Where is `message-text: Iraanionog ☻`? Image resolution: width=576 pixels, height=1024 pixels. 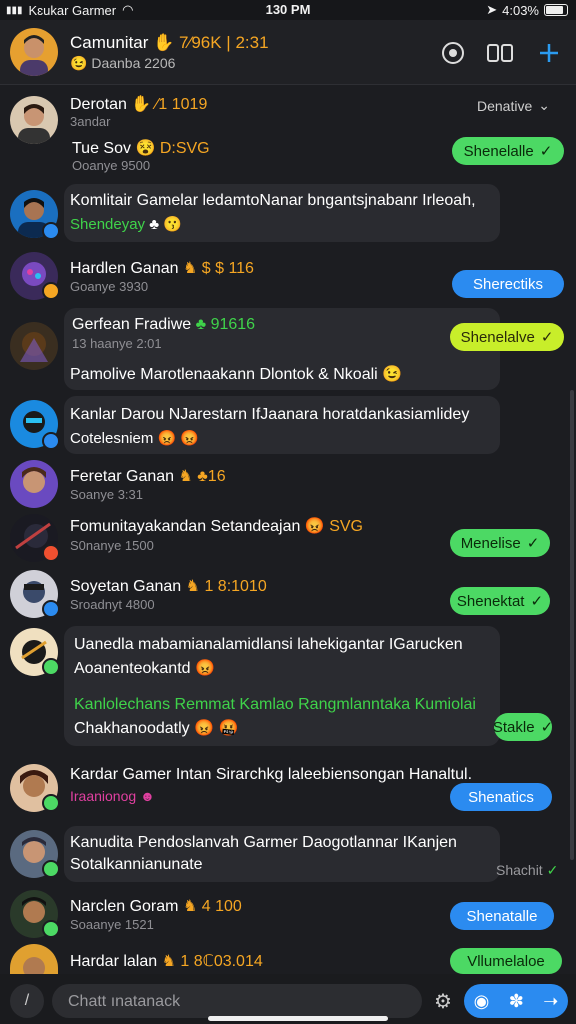
message-text: Iraanionog ☻ is located at coordinates (112, 796).